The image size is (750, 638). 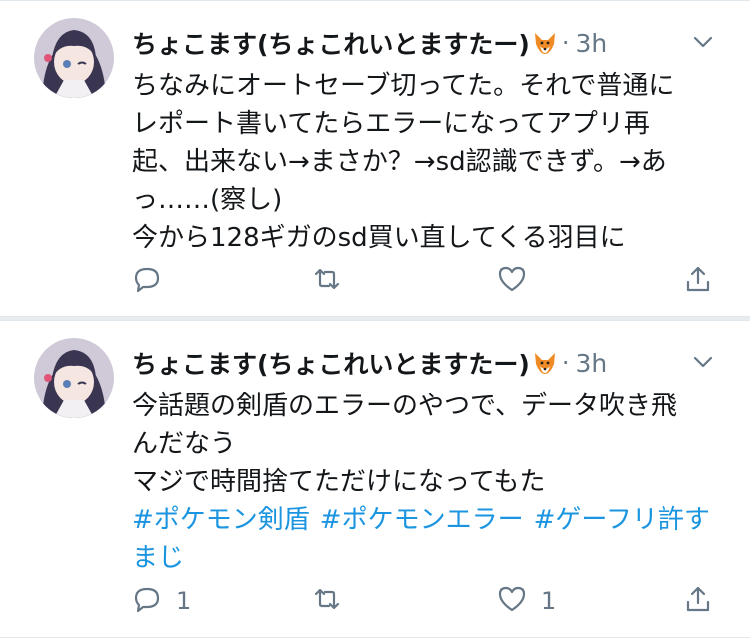 What do you see at coordinates (379, 238) in the screenshot?
I see `tweet-line: 今から128ギガのsd買い直してくる羽目に` at bounding box center [379, 238].